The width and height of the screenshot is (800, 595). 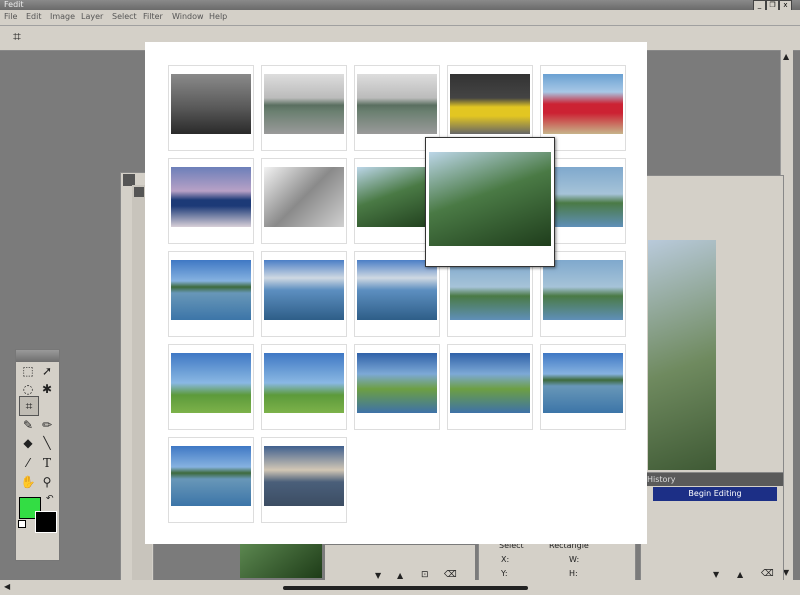 What do you see at coordinates (304, 104) in the screenshot?
I see `car-green-photo` at bounding box center [304, 104].